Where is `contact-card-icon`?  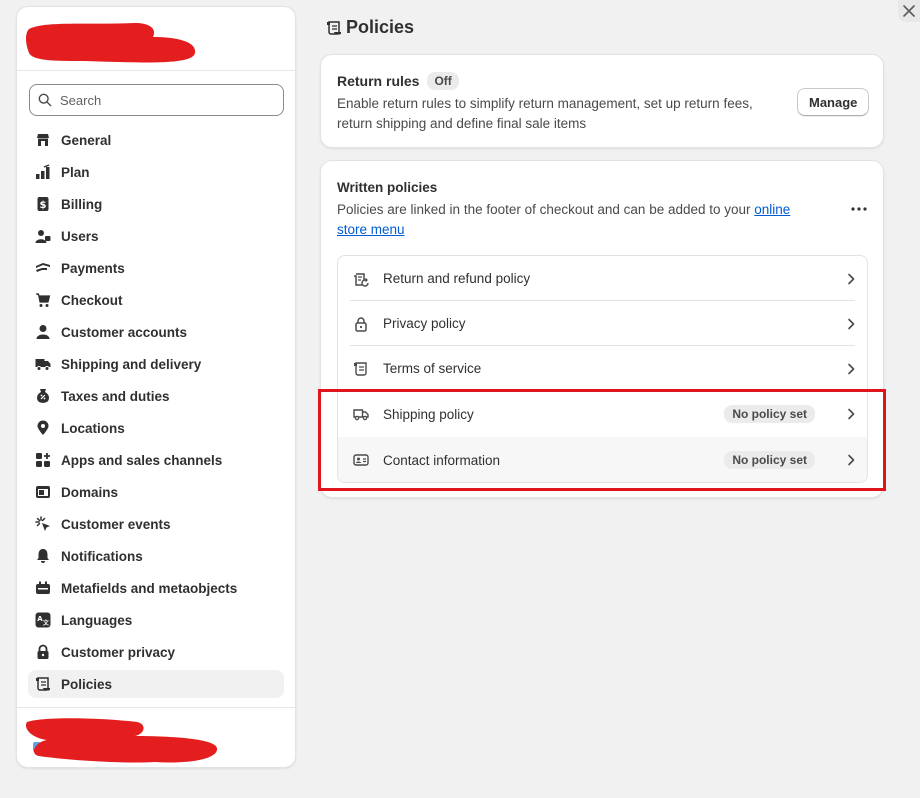
contact-card-icon is located at coordinates (361, 460).